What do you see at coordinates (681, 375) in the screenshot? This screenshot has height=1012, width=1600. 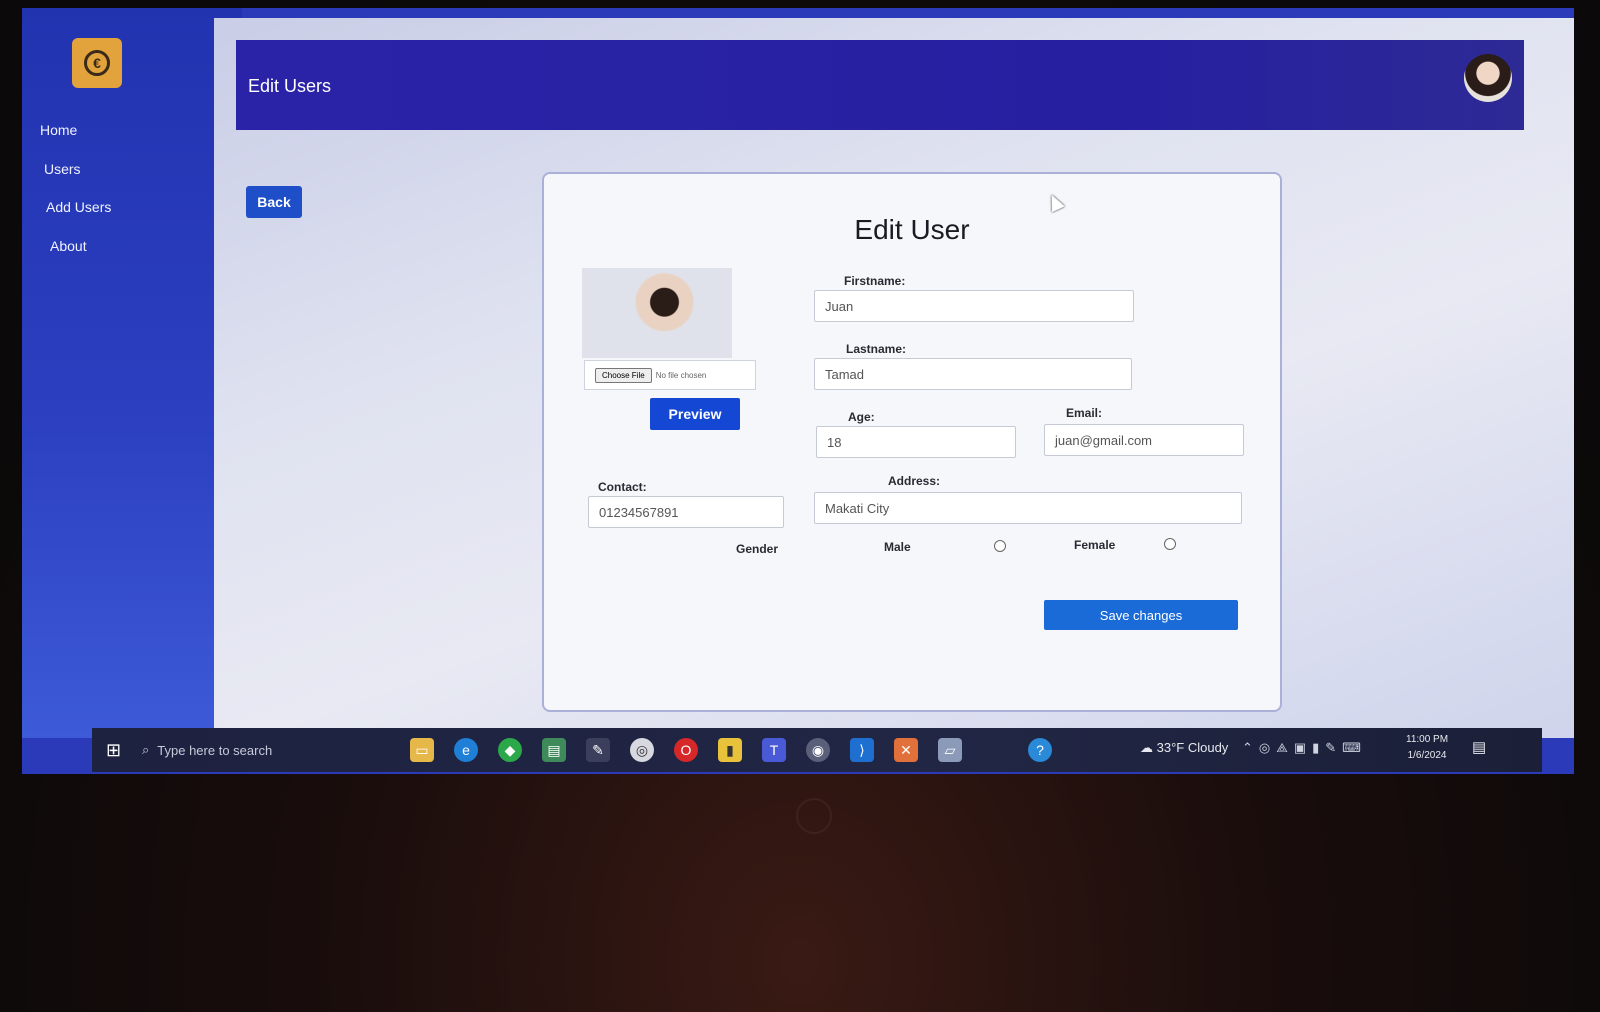 I see `file-status: No file chosen` at bounding box center [681, 375].